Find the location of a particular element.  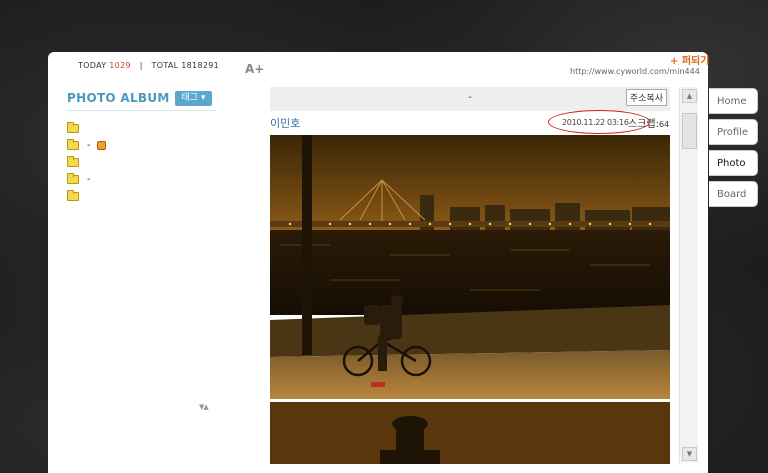

tab-board: Board is located at coordinates (733, 194).